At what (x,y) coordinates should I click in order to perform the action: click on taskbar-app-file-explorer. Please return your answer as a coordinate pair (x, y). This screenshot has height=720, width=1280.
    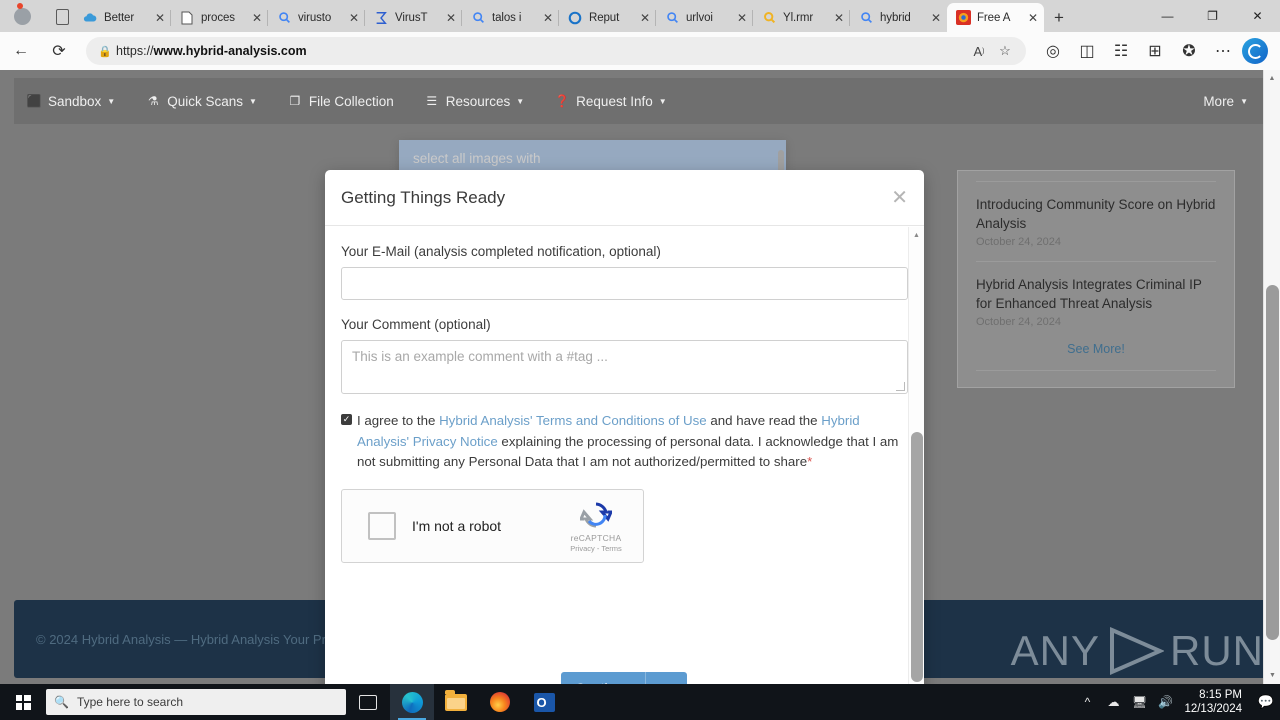
    Looking at the image, I should click on (456, 702).